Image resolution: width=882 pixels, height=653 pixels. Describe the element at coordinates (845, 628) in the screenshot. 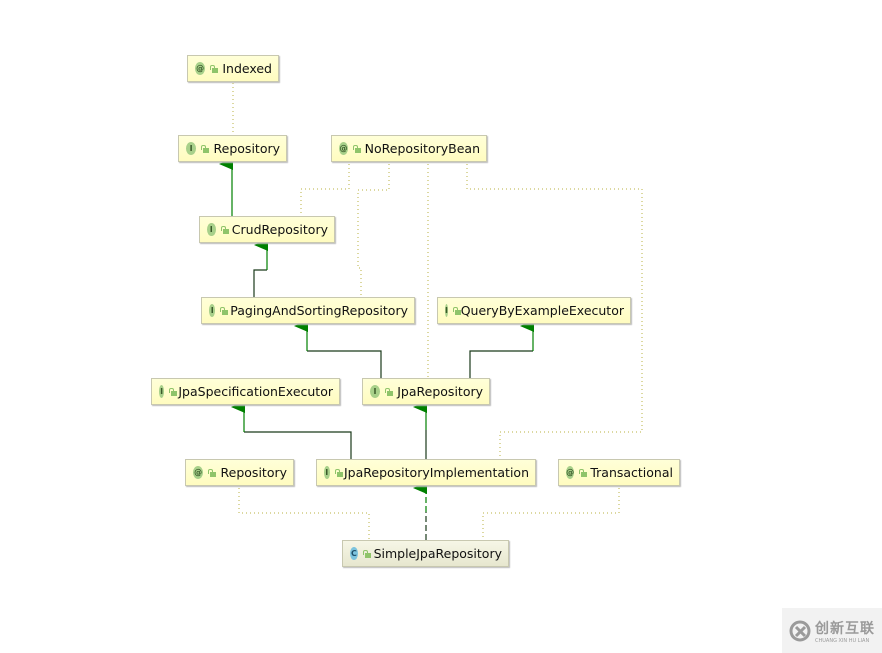

I see `watermark-text: 创新互联` at that location.